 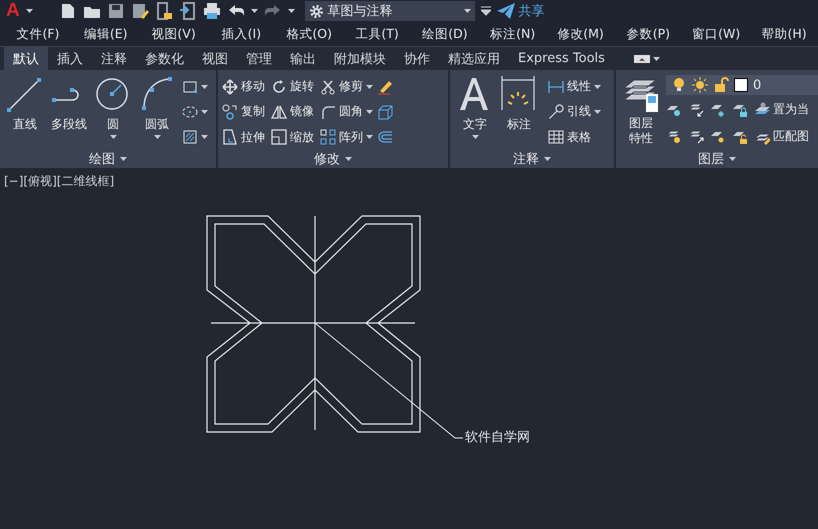 What do you see at coordinates (114, 58) in the screenshot?
I see `ribbon-tab: 注释` at bounding box center [114, 58].